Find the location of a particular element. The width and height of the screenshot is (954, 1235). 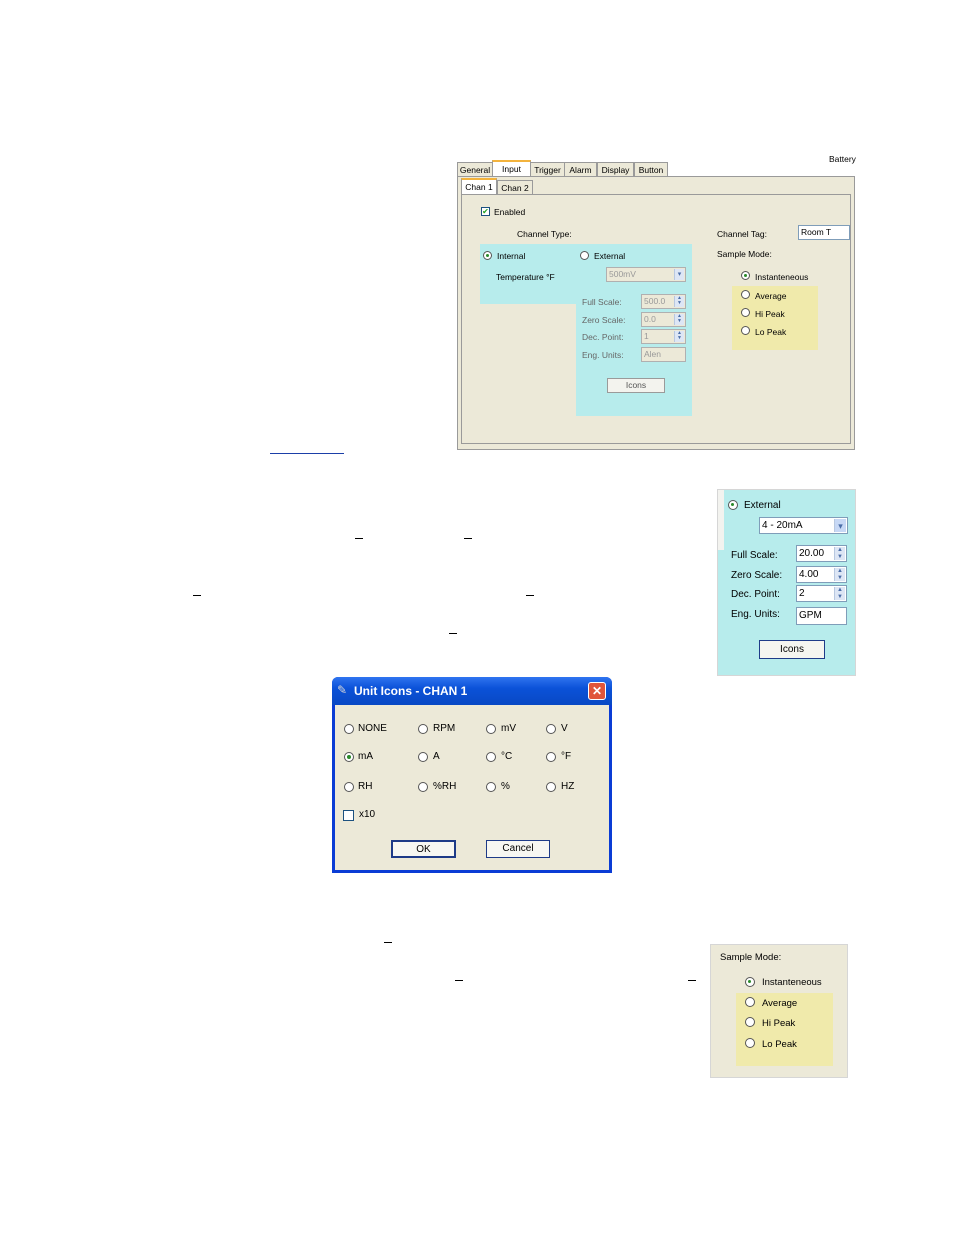

unit-radio-rpm is located at coordinates (423, 729).